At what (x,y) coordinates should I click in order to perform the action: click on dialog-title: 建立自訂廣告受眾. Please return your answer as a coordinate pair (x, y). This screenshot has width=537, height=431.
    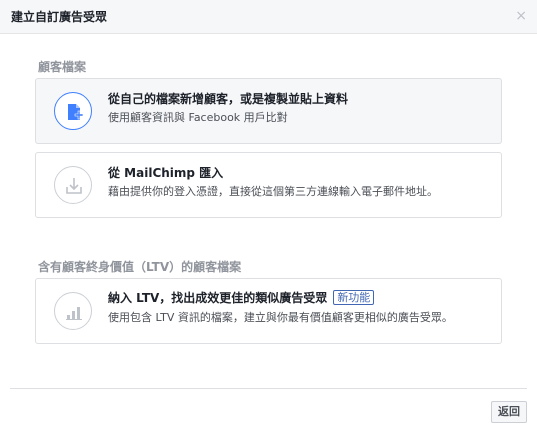
    Looking at the image, I should click on (59, 17).